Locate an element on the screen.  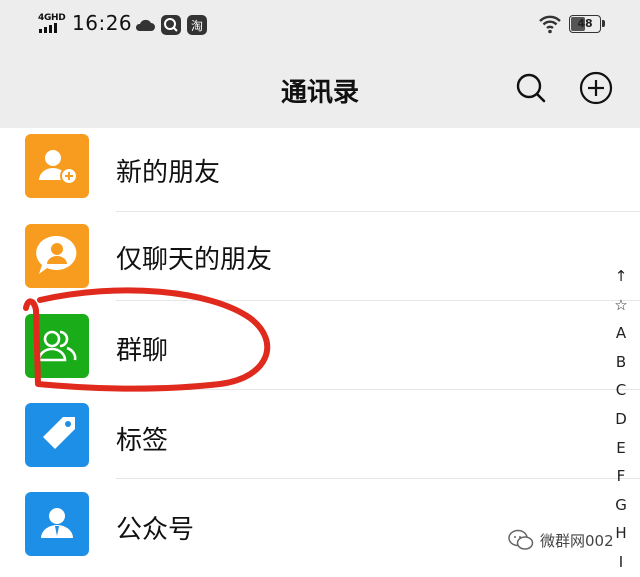
tag-icon is located at coordinates (57, 435).